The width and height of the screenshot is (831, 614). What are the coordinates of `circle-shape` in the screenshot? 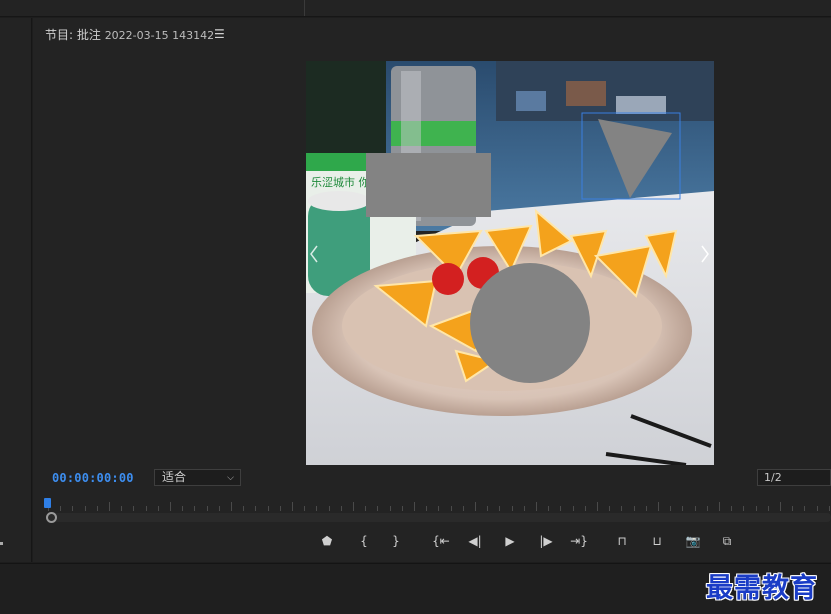 It's located at (530, 323).